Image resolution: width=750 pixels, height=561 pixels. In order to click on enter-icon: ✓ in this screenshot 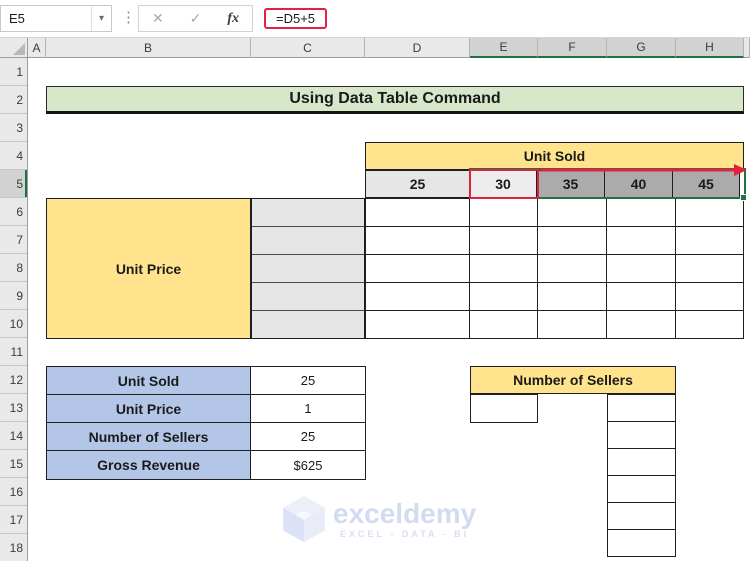, I will do `click(196, 18)`.